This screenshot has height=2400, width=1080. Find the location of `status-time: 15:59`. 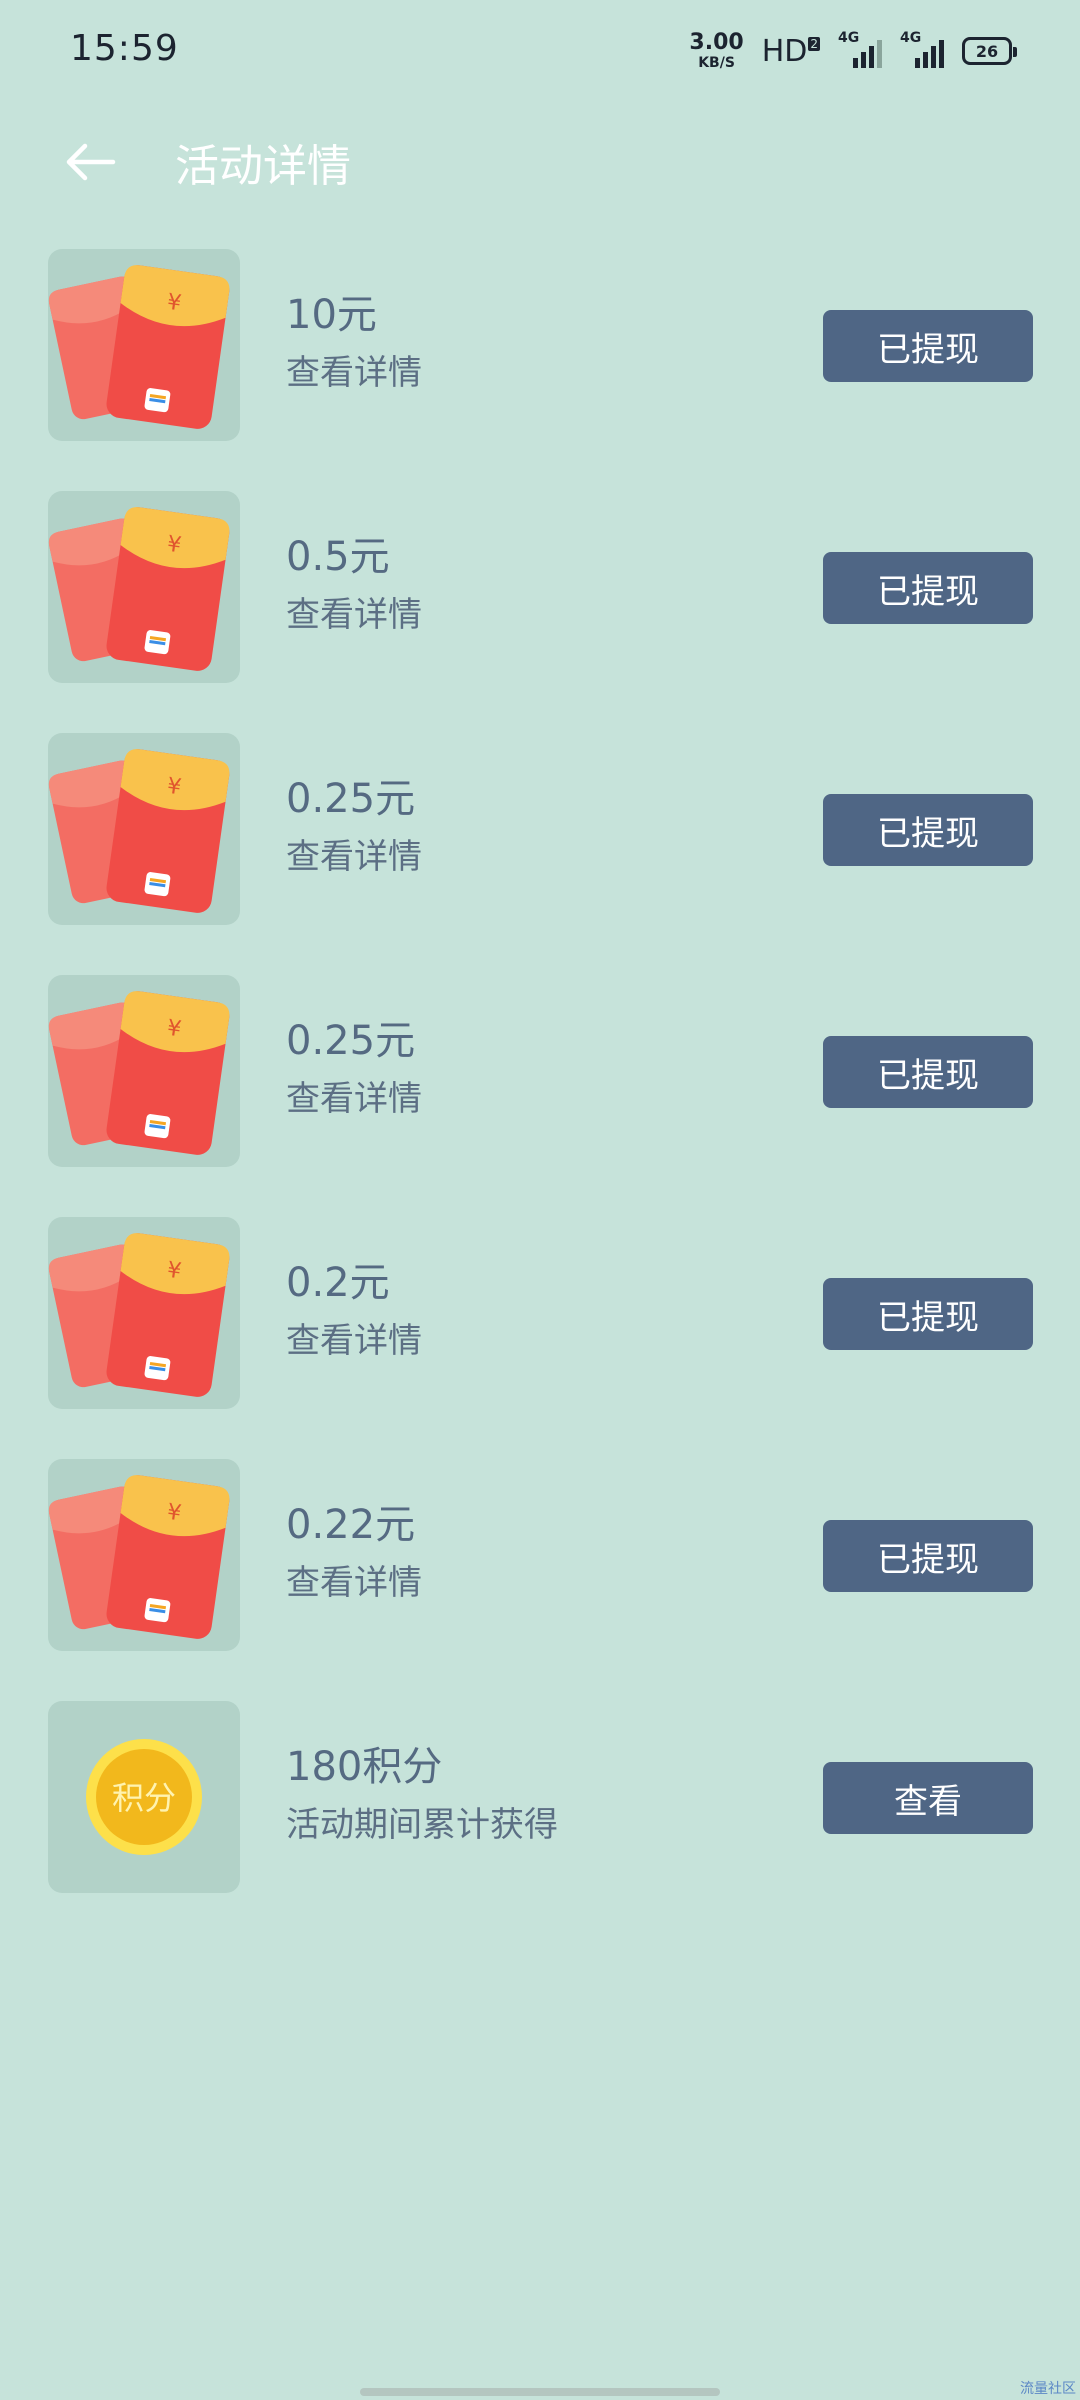

status-time: 15:59 is located at coordinates (124, 48).